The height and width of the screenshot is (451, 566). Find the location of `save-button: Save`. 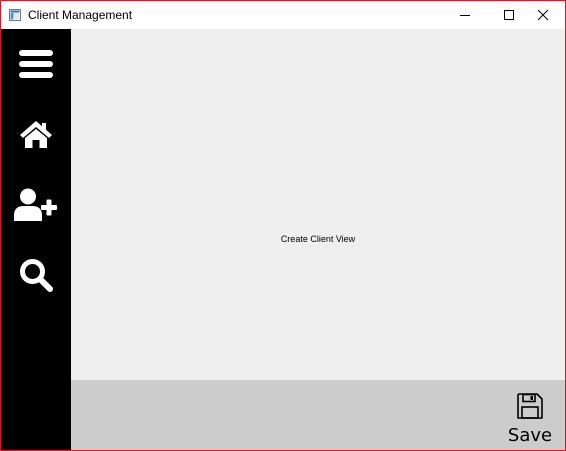

save-button: Save is located at coordinates (530, 418).